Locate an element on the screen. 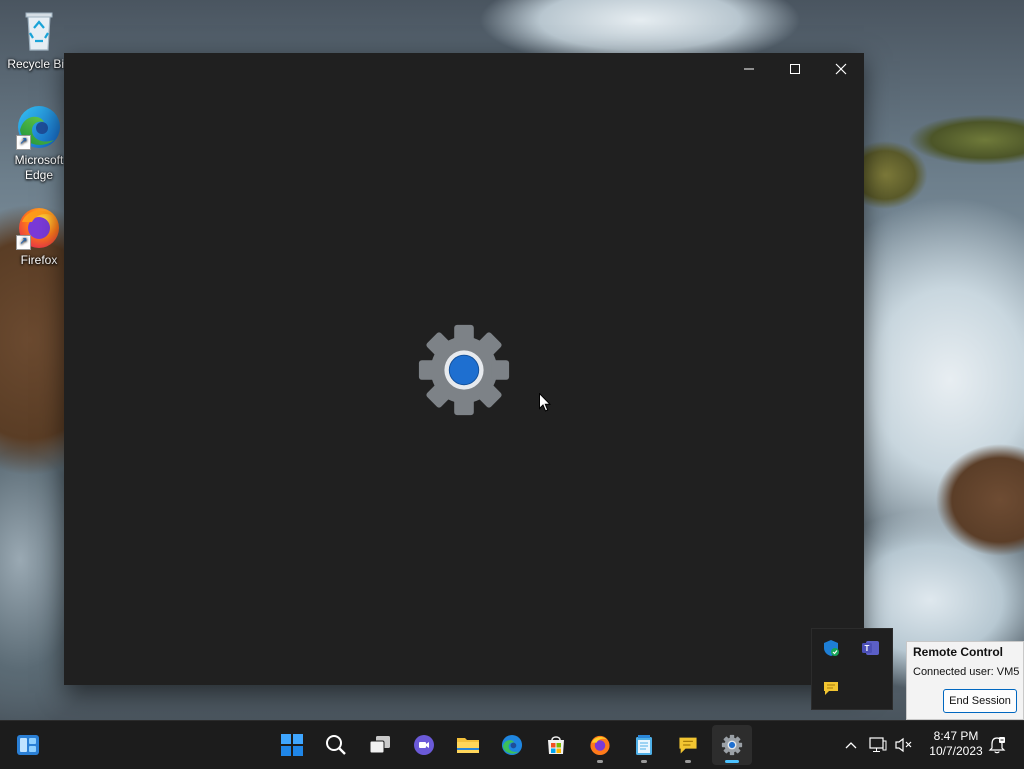 The image size is (1024, 769). task-view-icon is located at coordinates (379, 745).